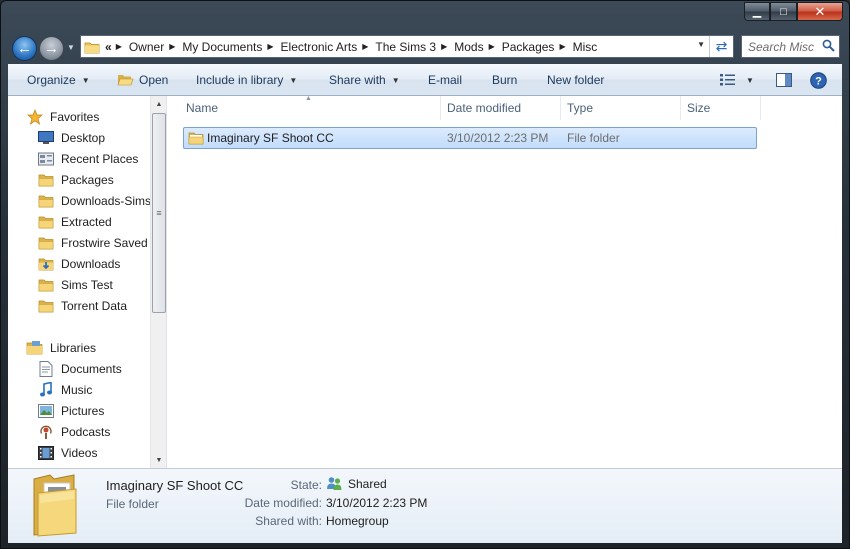 The width and height of the screenshot is (850, 549). I want to click on scrollbar-thumb: ≡, so click(159, 213).